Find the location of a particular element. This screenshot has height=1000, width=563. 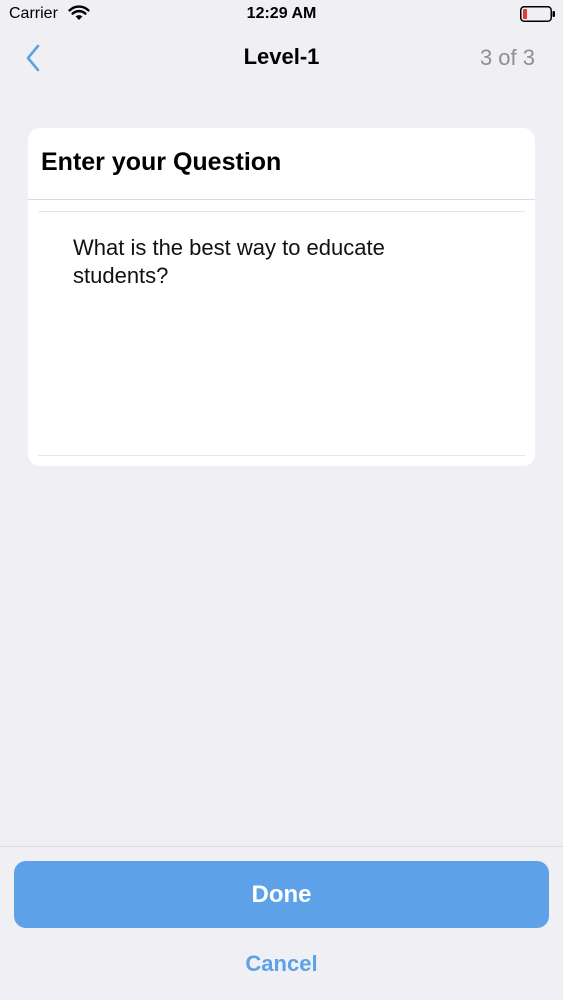

bottom-divider is located at coordinates (281, 846).